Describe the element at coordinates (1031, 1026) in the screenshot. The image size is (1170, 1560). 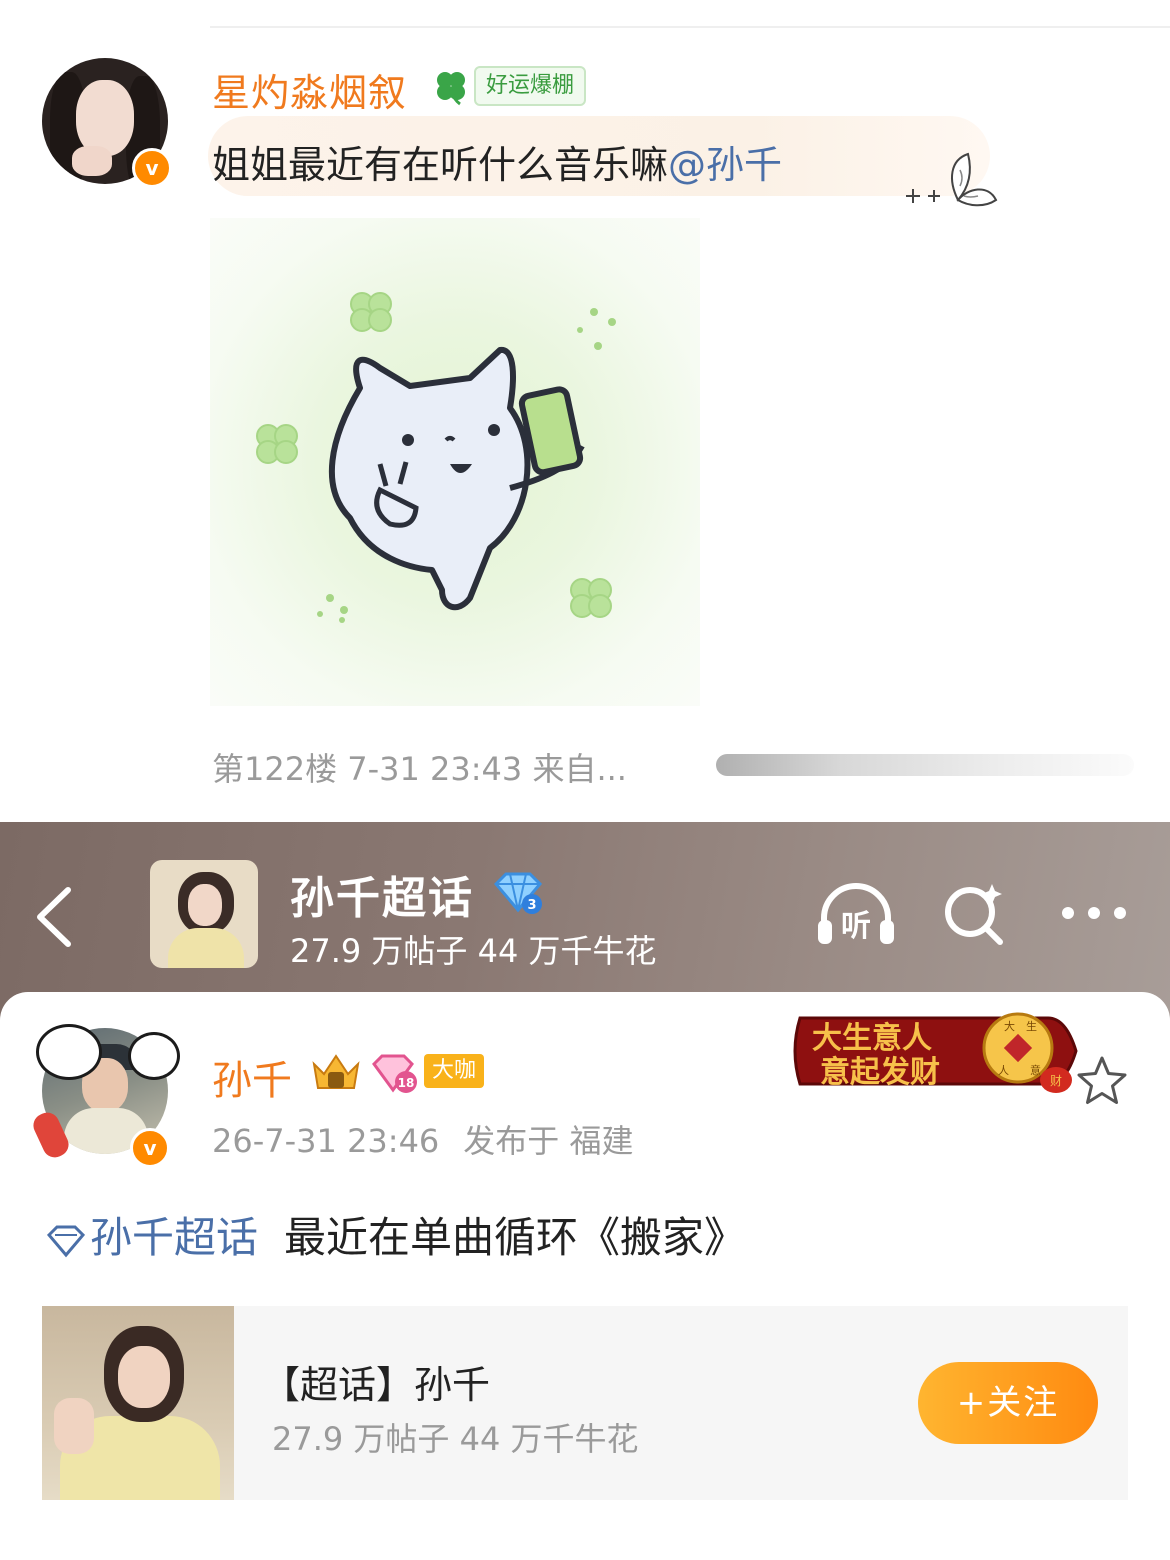
I see `coin-char-2: 生` at that location.